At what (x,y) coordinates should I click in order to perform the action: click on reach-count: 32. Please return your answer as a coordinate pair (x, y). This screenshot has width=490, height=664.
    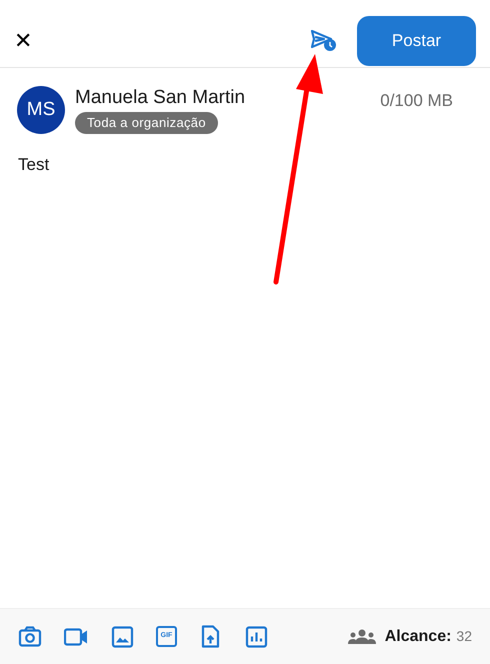
    Looking at the image, I should click on (464, 636).